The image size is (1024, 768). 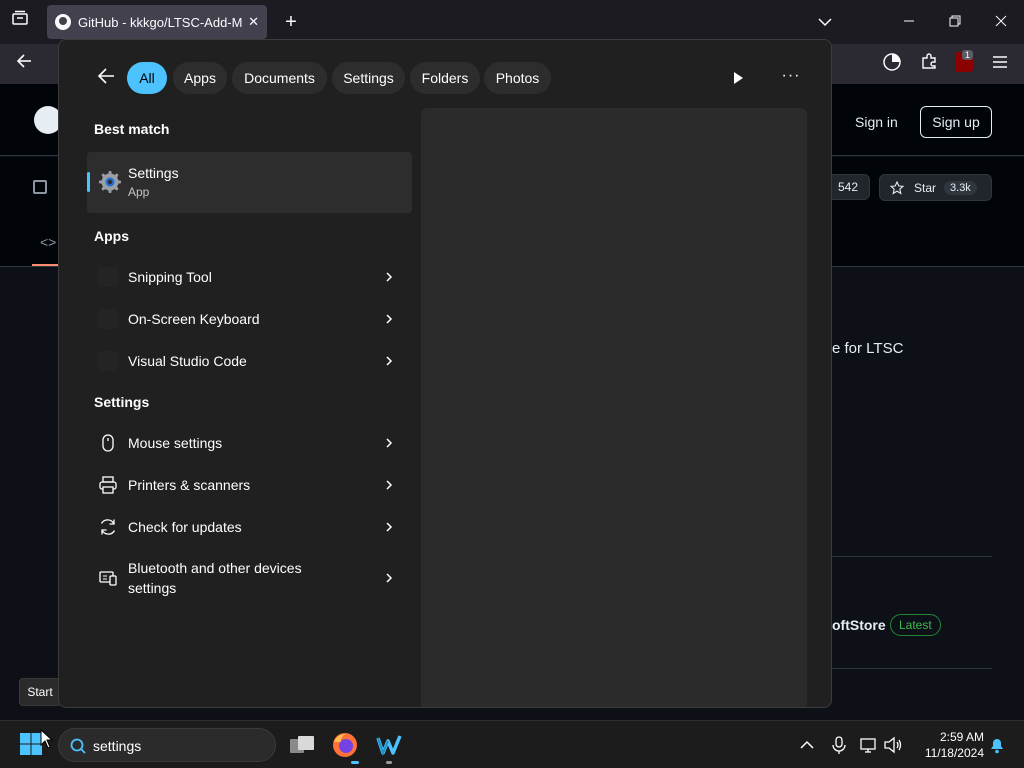 What do you see at coordinates (512, 744) in the screenshot?
I see `taskbar: 2:59 AM 11/18/2024` at bounding box center [512, 744].